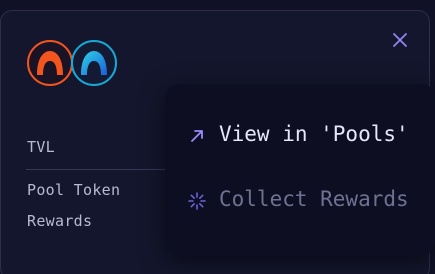 The width and height of the screenshot is (435, 274). I want to click on pool-token-label: Pool Token, so click(74, 190).